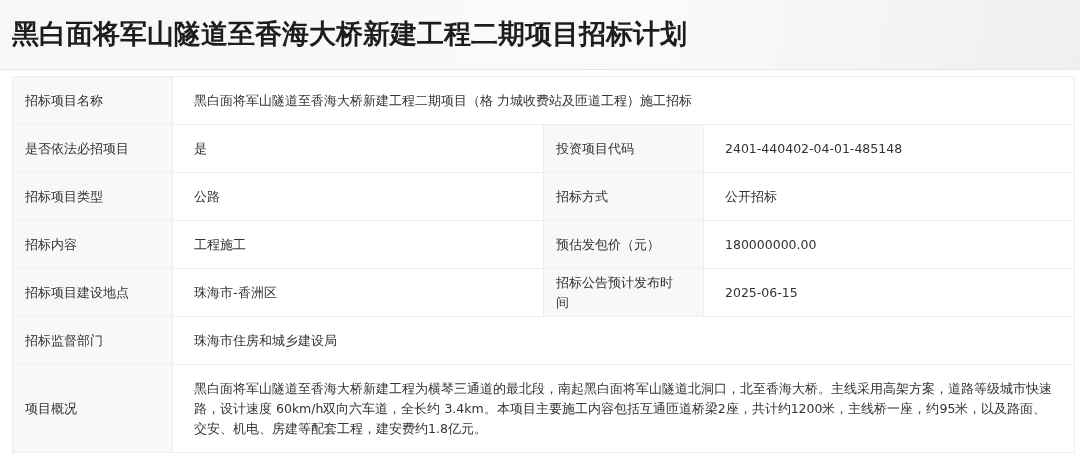  Describe the element at coordinates (615, 292) in the screenshot. I see `field-label: 招标公告预计发布时间` at that location.